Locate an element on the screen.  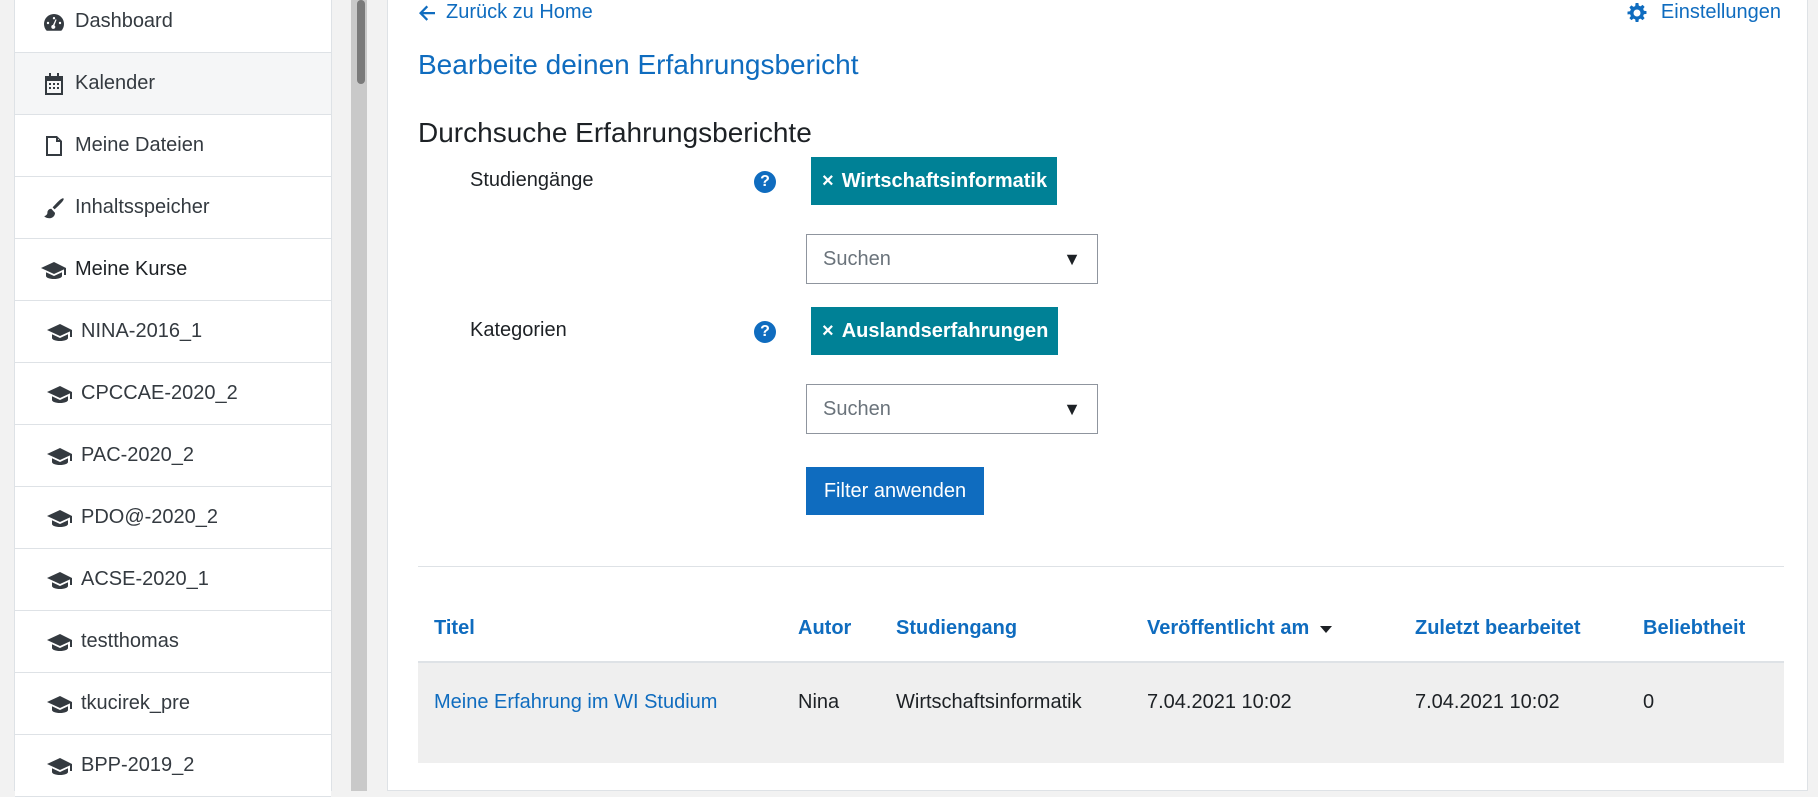
studiengang-tag: × Wirtschaftsinformatik is located at coordinates (934, 181).